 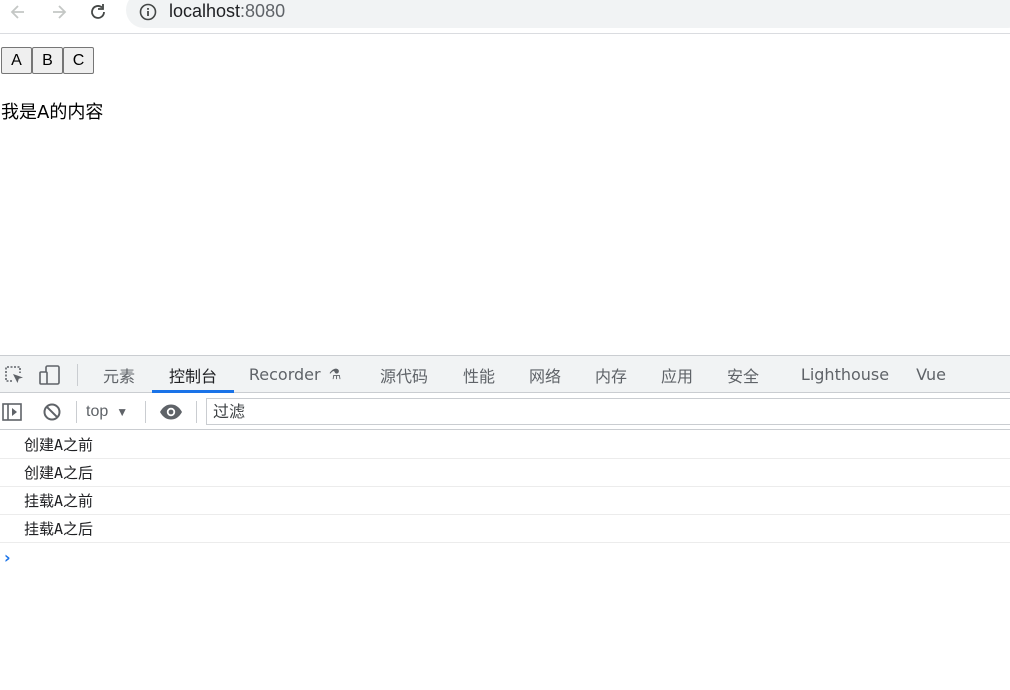 I want to click on url-text: localhost:8080, so click(x=227, y=11).